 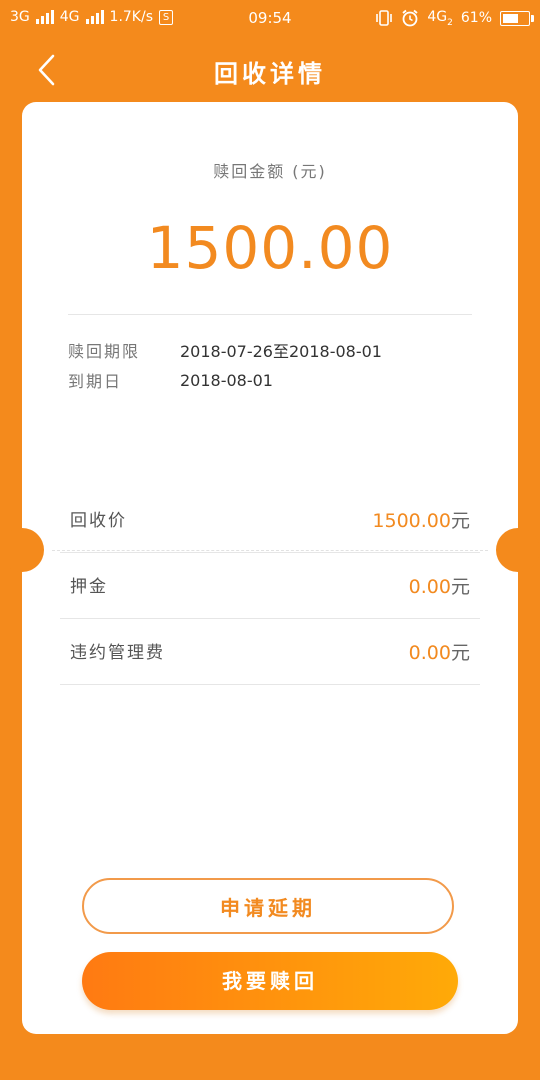 I want to click on redeem-button: 我要赎回, so click(x=270, y=981).